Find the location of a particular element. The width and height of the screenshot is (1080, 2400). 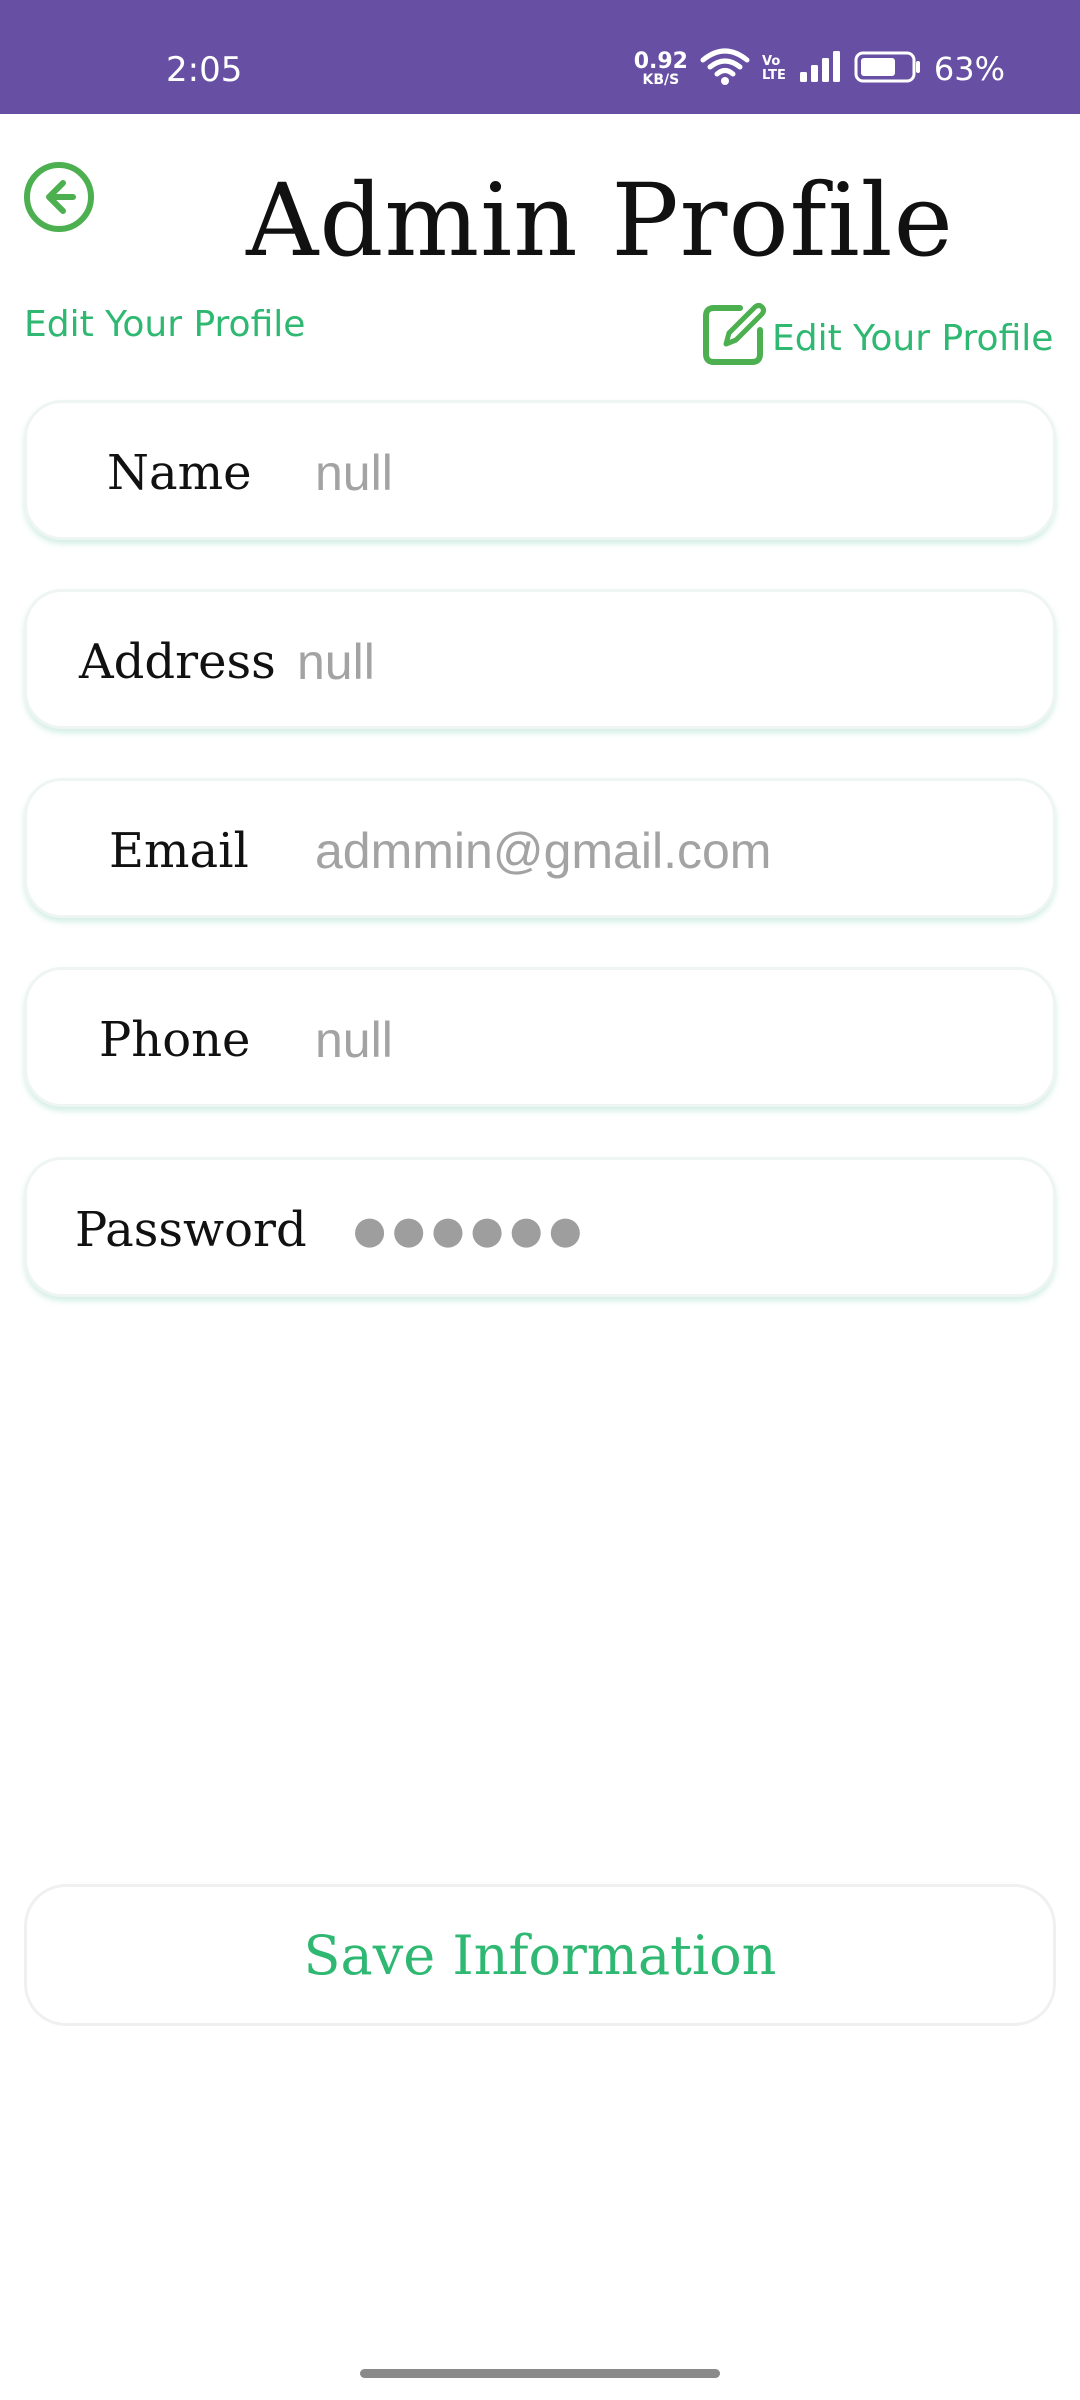

save-information-button: Save Information is located at coordinates (540, 1955).